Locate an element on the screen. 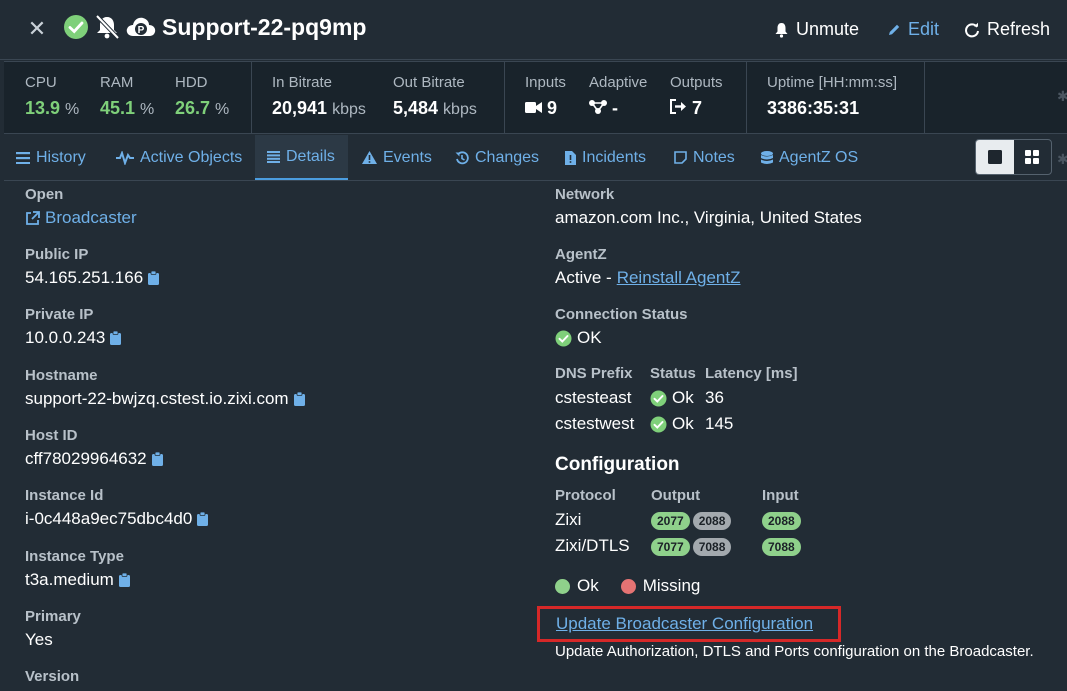 Image resolution: width=1067 pixels, height=691 pixels. in-bitrate-number: 20,941 is located at coordinates (300, 108).